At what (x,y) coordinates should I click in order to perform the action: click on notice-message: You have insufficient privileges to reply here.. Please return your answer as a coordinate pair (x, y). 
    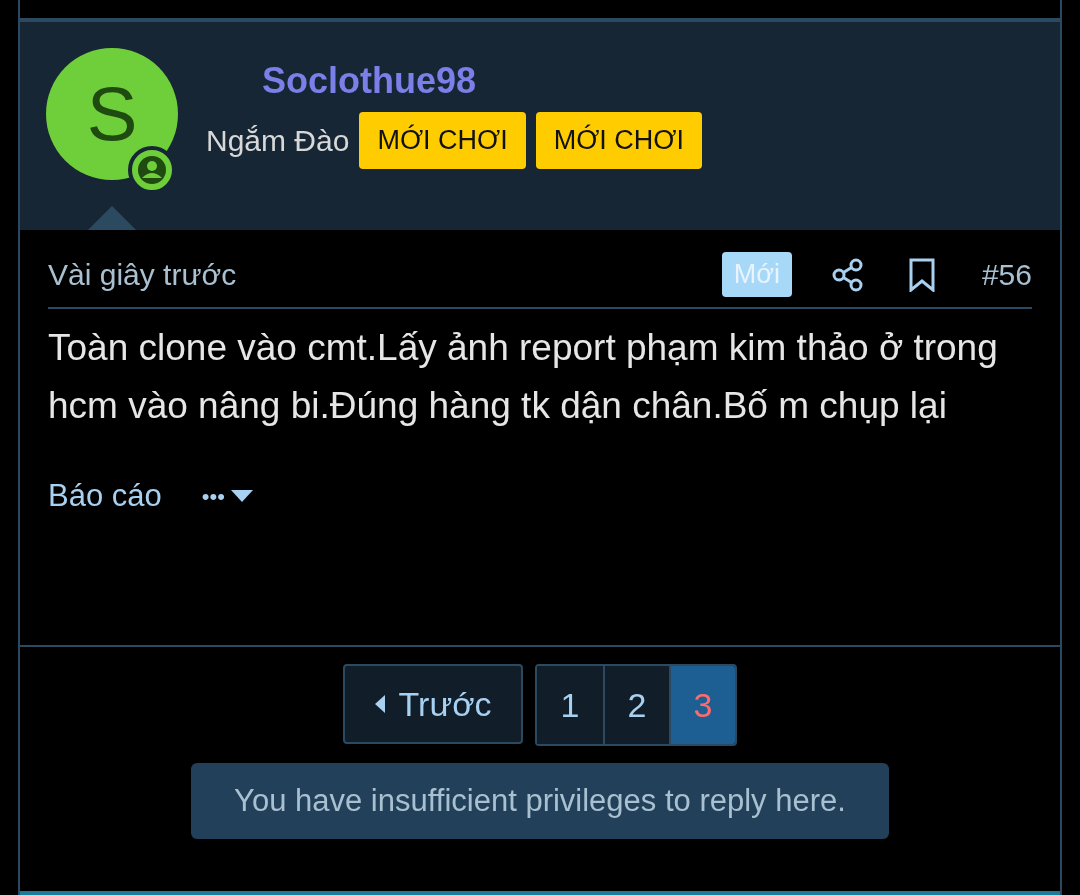
    Looking at the image, I should click on (540, 801).